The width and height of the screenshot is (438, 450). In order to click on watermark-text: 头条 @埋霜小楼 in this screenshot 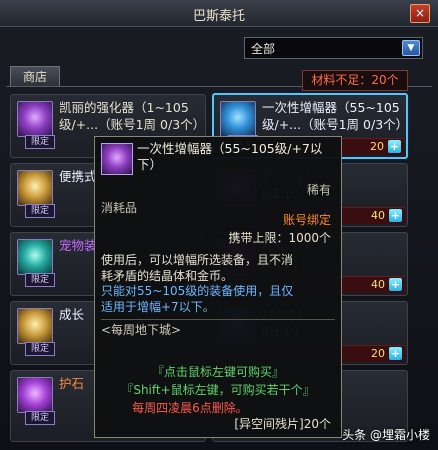, I will do `click(386, 435)`.